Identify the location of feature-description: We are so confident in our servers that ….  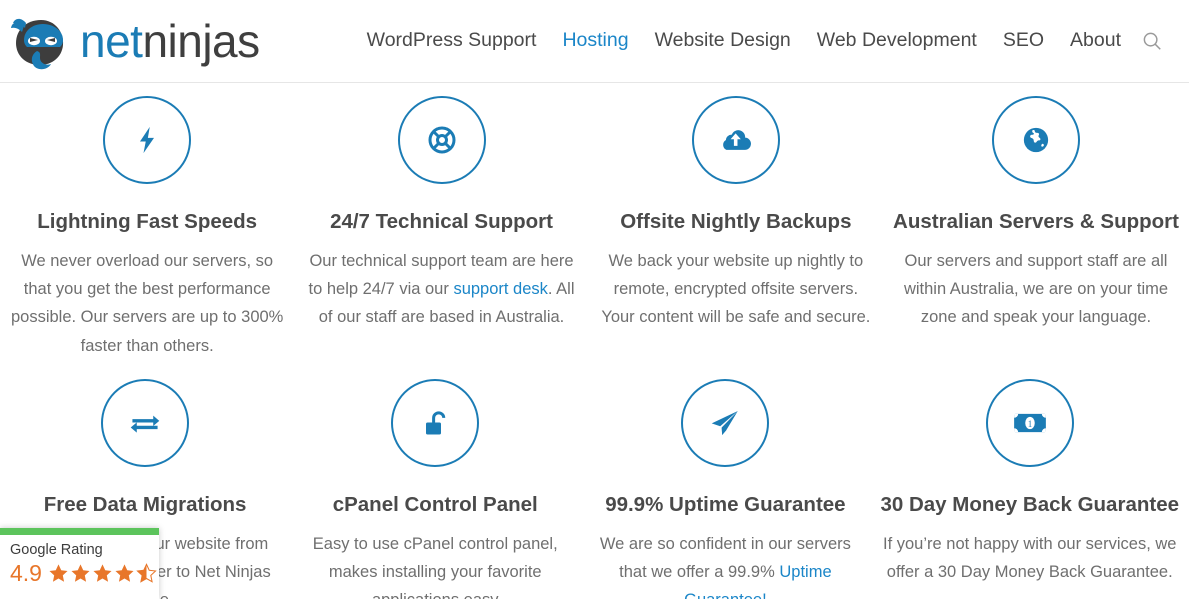
(725, 564).